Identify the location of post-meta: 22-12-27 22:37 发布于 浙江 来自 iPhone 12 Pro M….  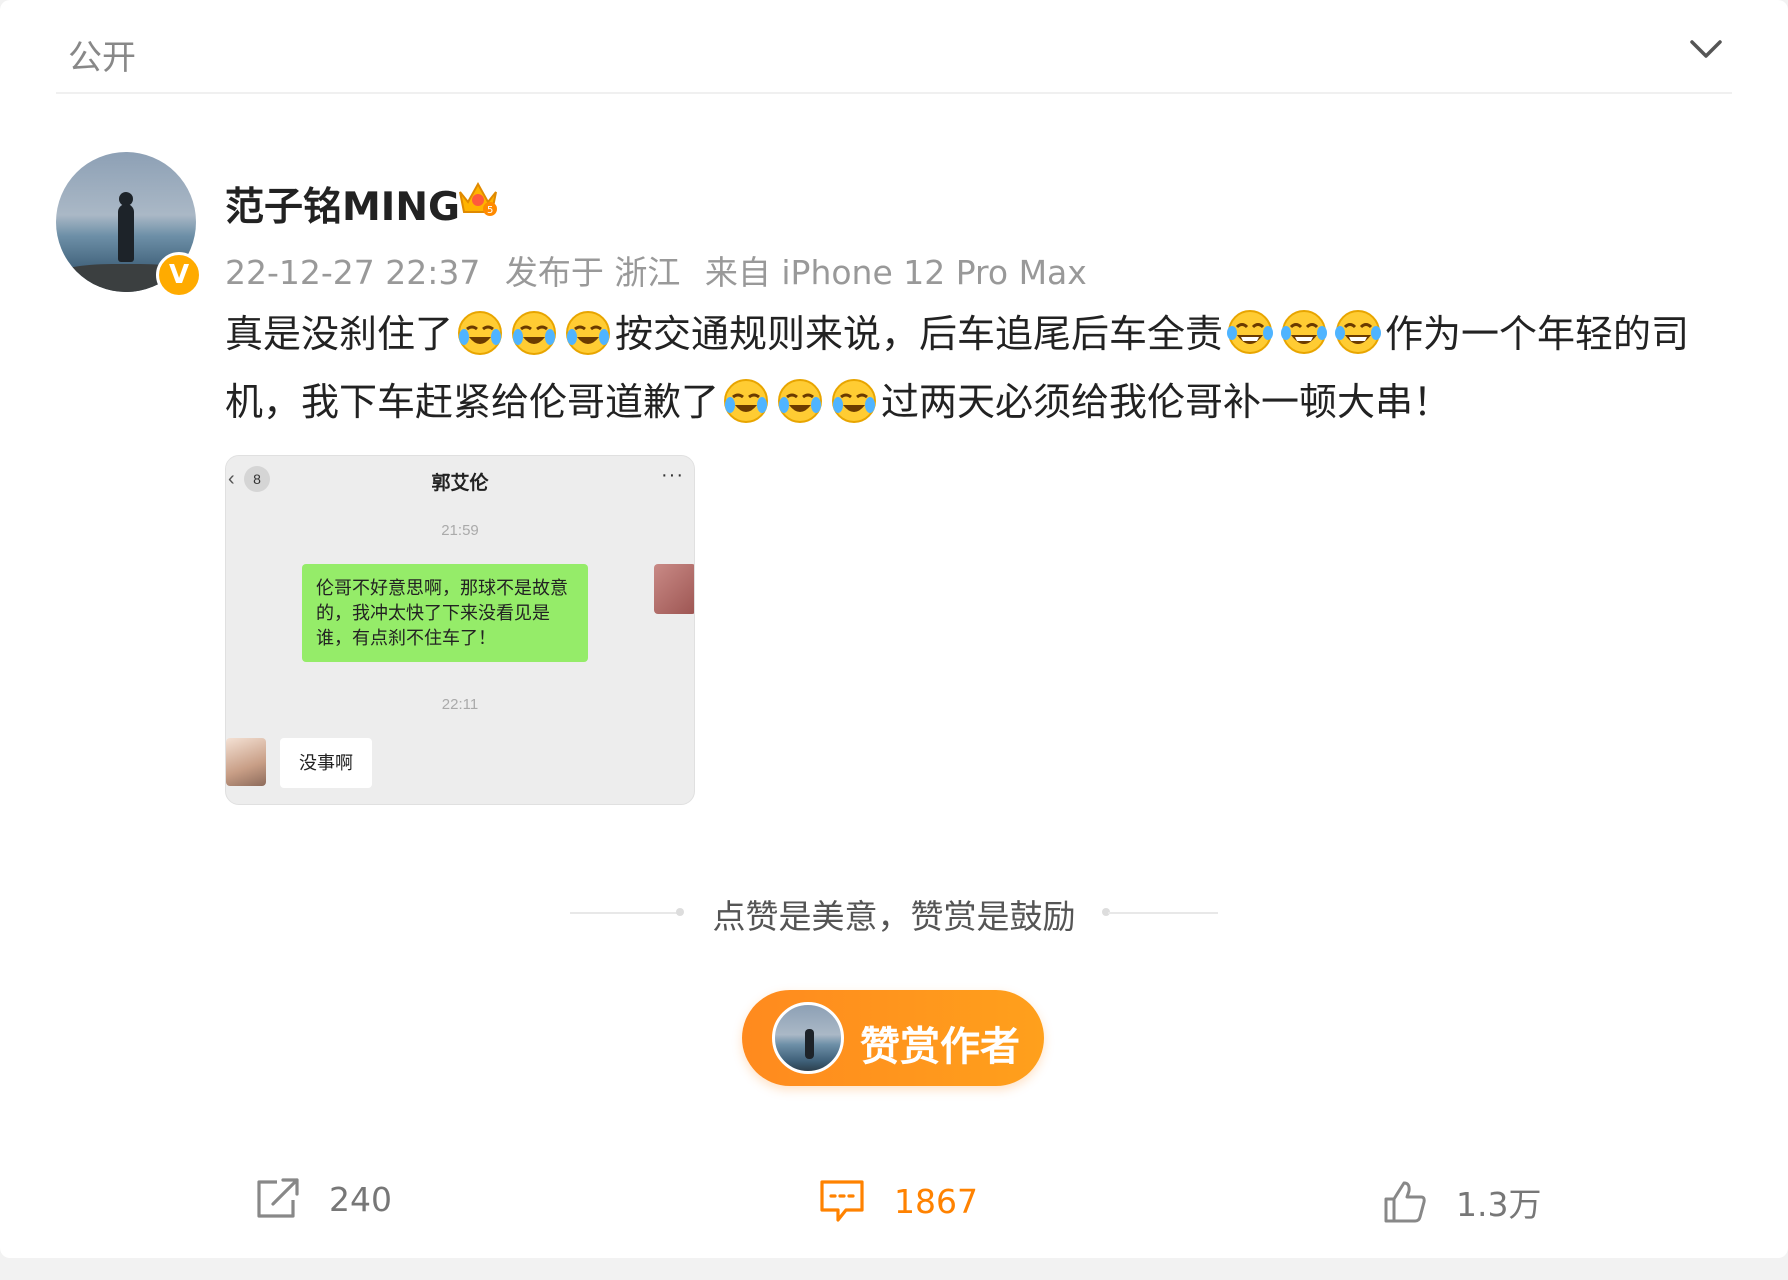
(663, 270).